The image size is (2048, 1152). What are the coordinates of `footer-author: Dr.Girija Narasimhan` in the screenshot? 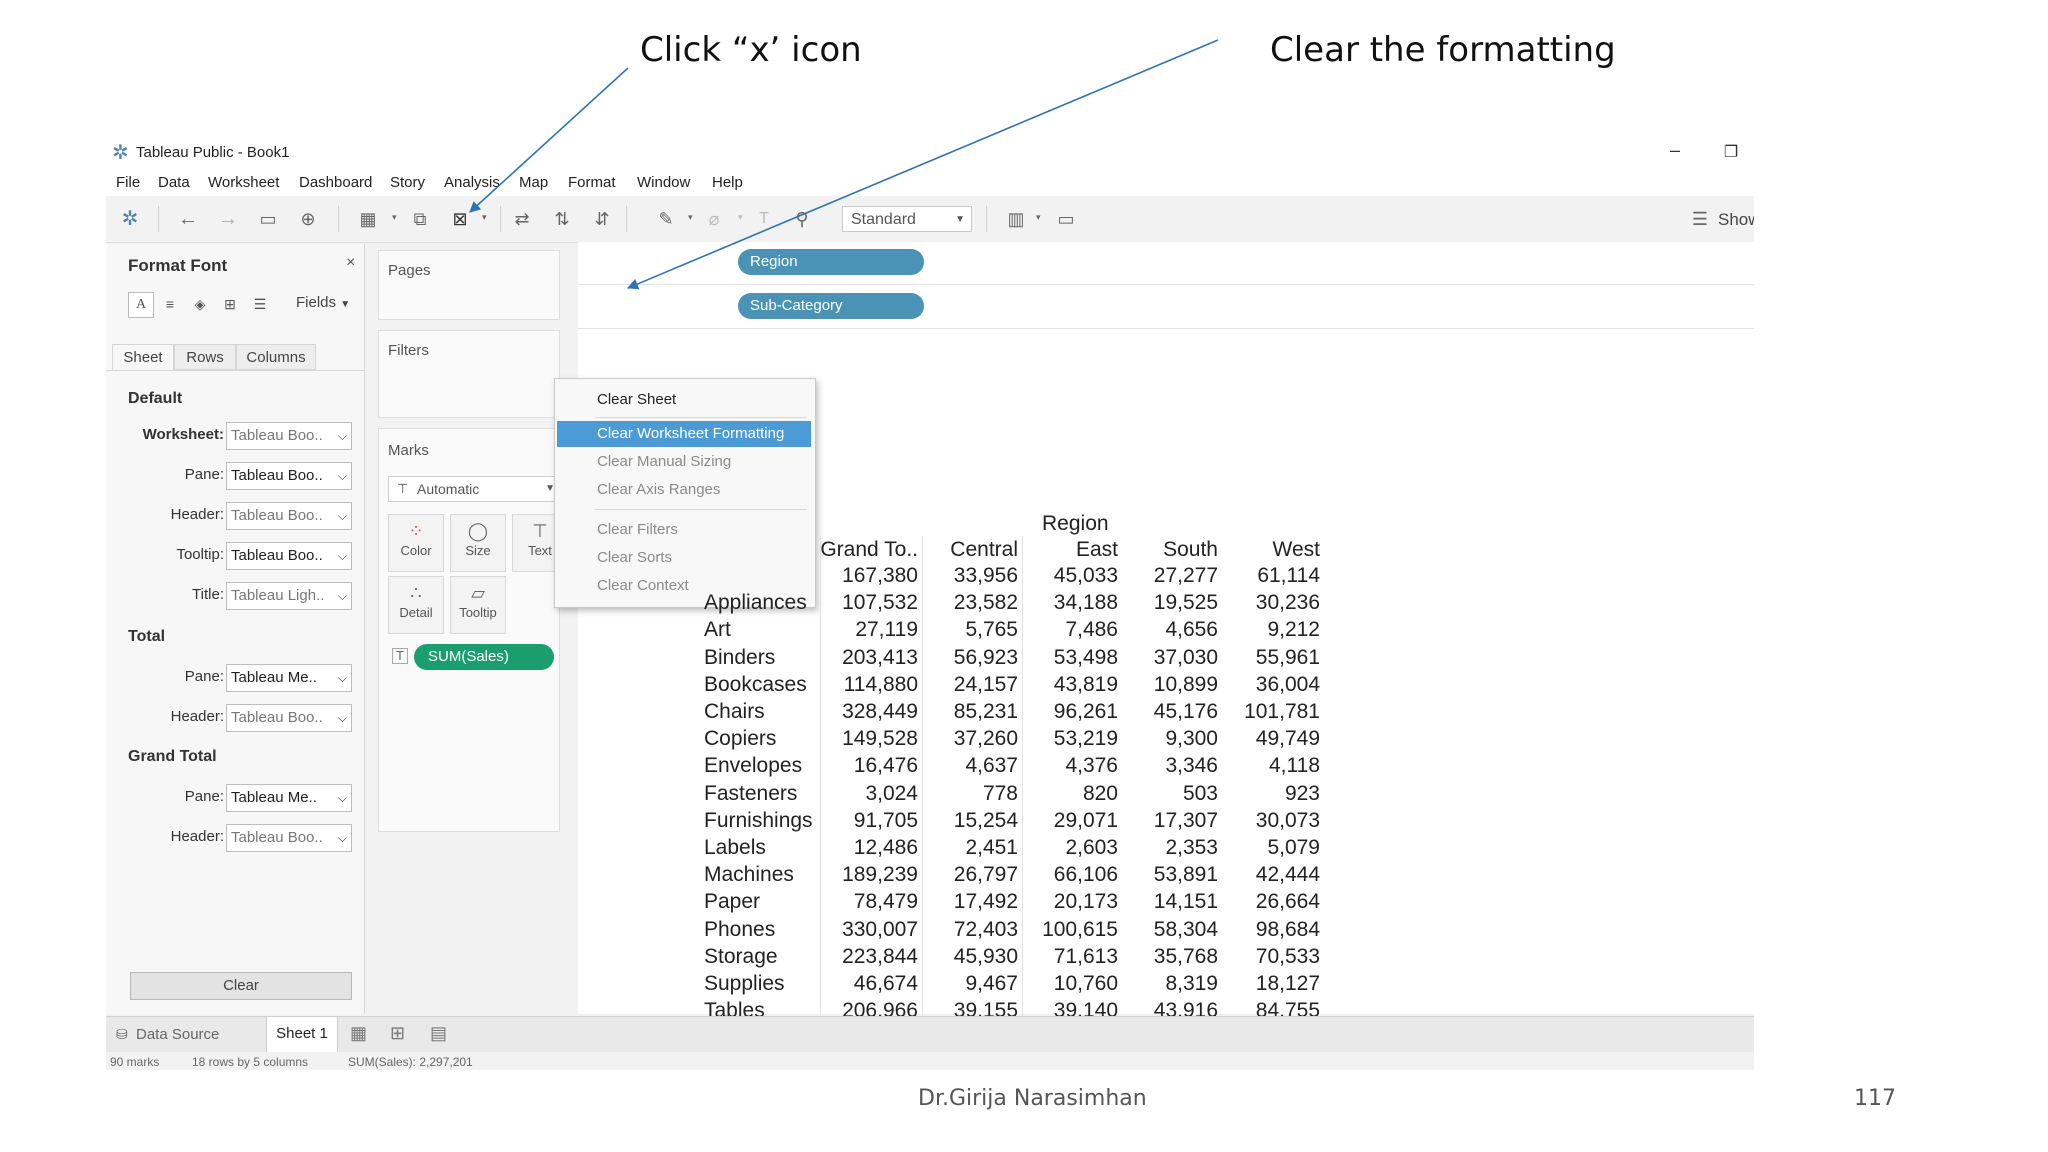 It's located at (1032, 1098).